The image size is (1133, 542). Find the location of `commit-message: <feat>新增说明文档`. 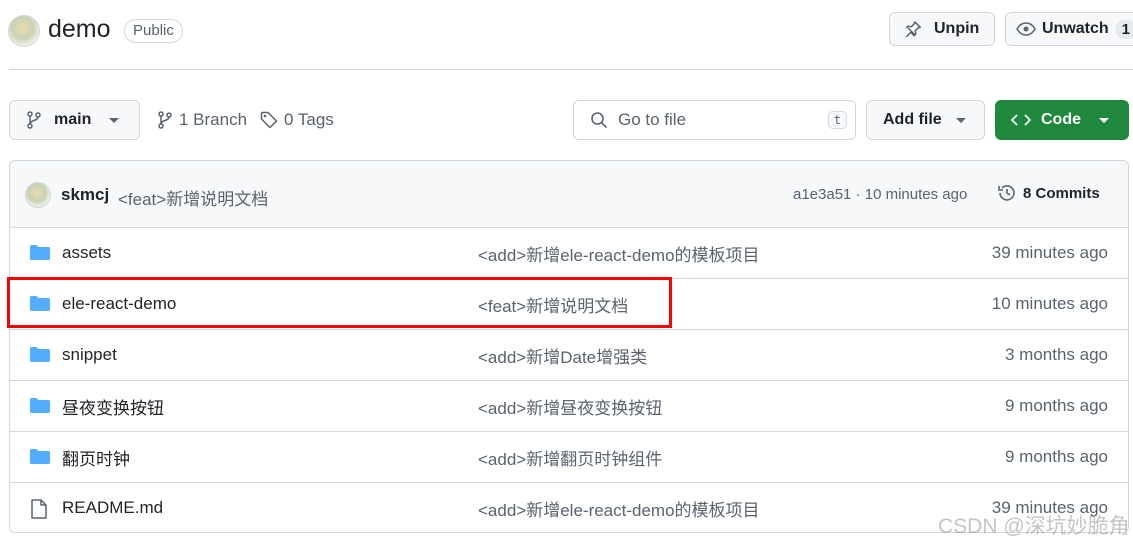

commit-message: <feat>新增说明文档 is located at coordinates (193, 197).